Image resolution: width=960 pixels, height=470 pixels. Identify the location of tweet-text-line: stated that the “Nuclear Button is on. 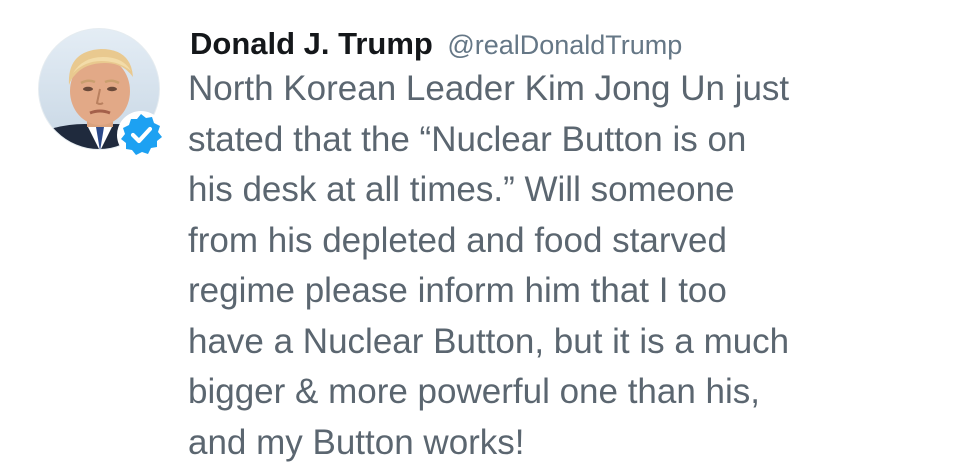
(467, 139).